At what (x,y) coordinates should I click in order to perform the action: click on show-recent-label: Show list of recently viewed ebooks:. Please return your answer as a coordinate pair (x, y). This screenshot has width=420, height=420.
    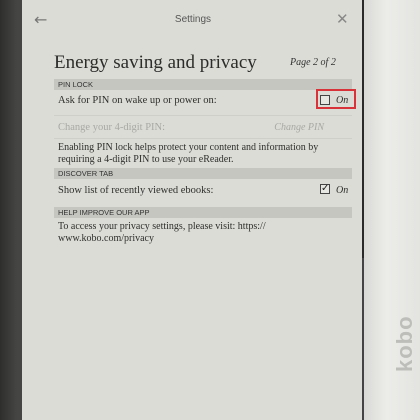
    Looking at the image, I should click on (136, 190).